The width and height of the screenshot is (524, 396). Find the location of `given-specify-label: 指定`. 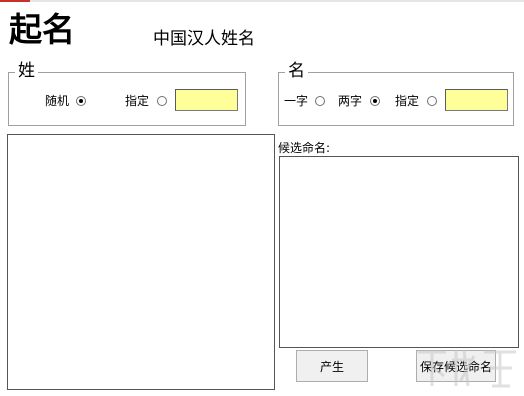

given-specify-label: 指定 is located at coordinates (407, 101).